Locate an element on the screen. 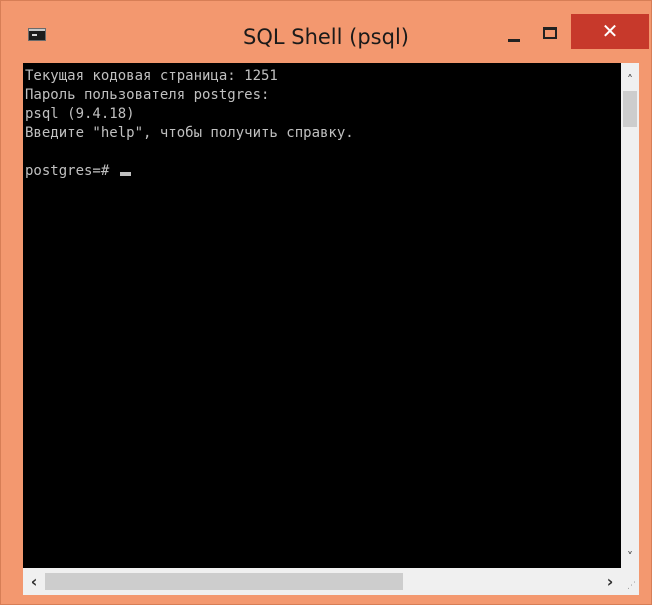 This screenshot has width=652, height=605. close-button: ✕ is located at coordinates (610, 31).